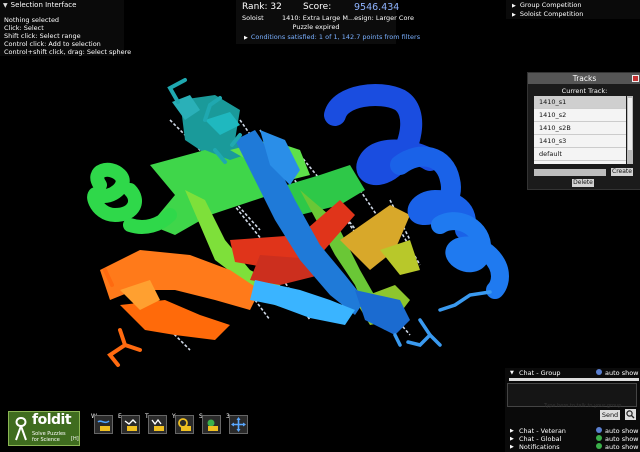 The height and width of the screenshot is (452, 640). I want to click on chat-message-input: Type here to talk to your group, so click(572, 396).